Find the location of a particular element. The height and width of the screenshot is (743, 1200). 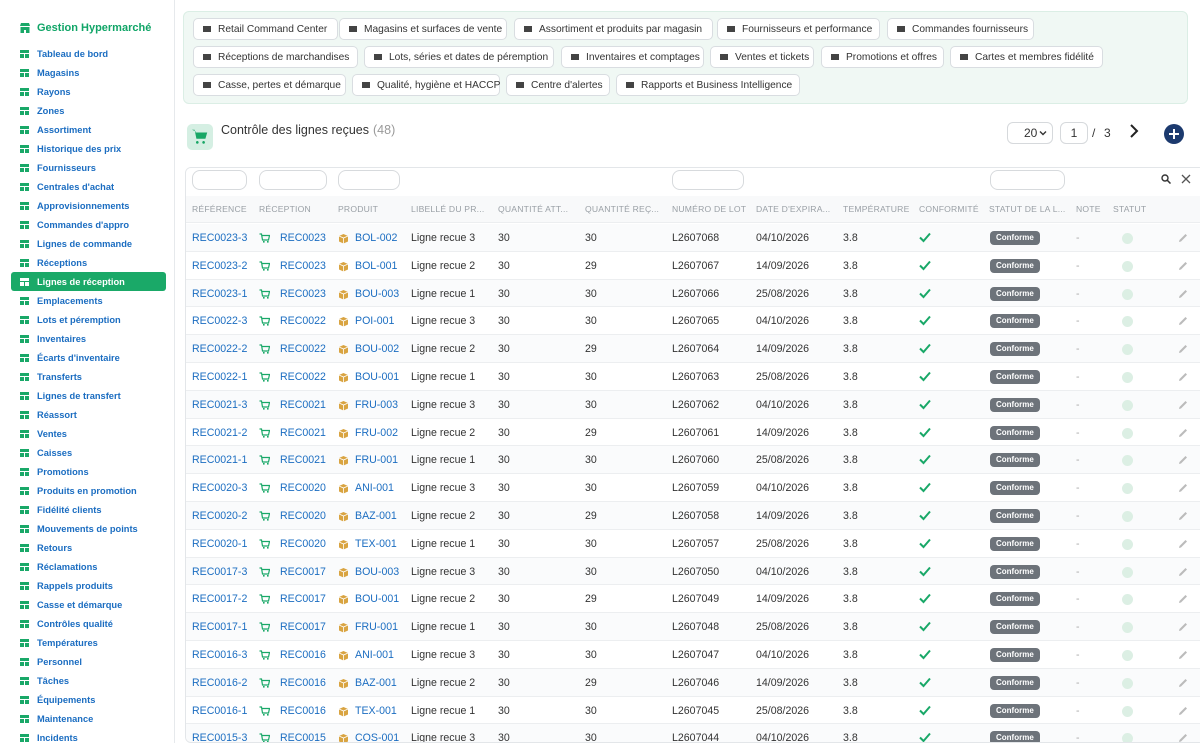

sidebar-item-19: Lignes de transfert is located at coordinates (87, 395).